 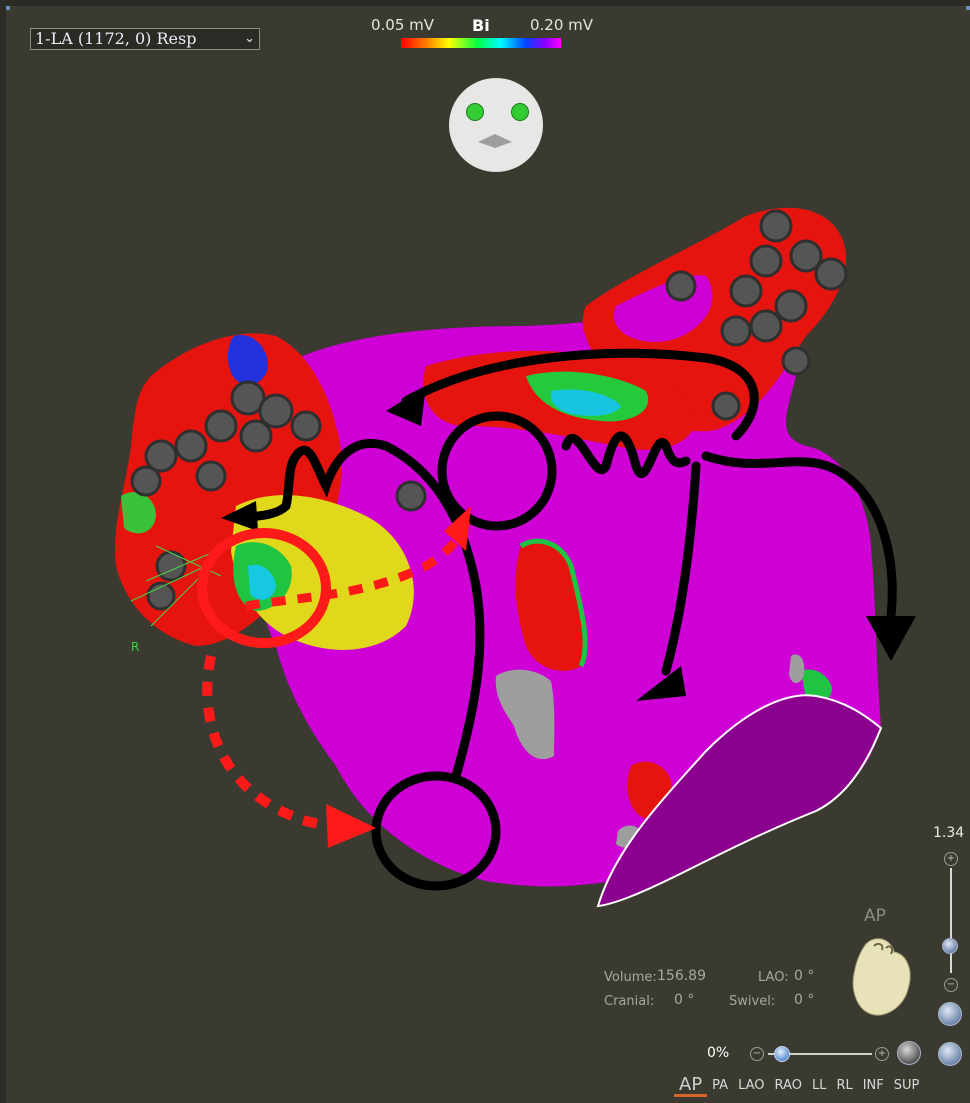 What do you see at coordinates (751, 1086) in the screenshot?
I see `tab-lao: LAO` at bounding box center [751, 1086].